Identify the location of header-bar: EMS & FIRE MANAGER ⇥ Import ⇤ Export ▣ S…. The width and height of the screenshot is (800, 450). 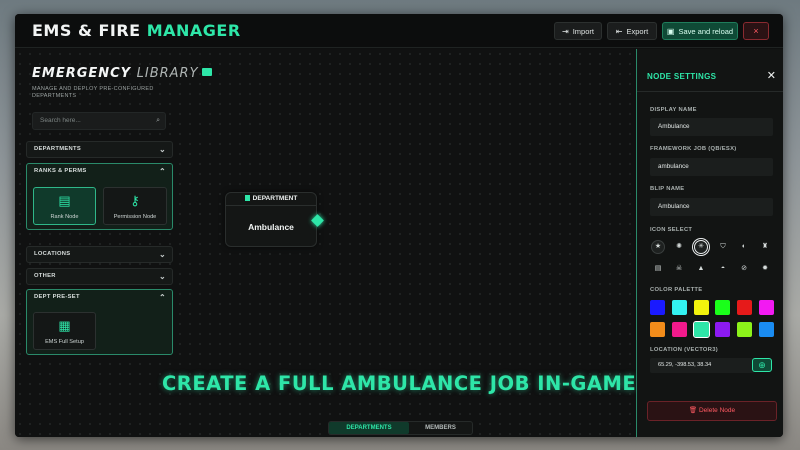
(399, 31).